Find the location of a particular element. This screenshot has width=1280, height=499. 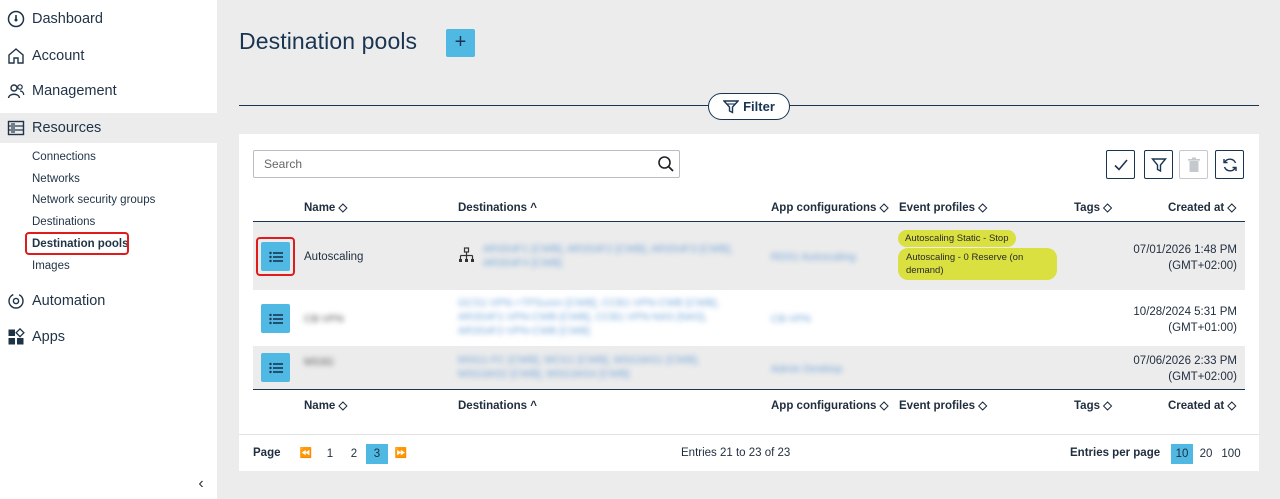

pagination-divider is located at coordinates (749, 434).